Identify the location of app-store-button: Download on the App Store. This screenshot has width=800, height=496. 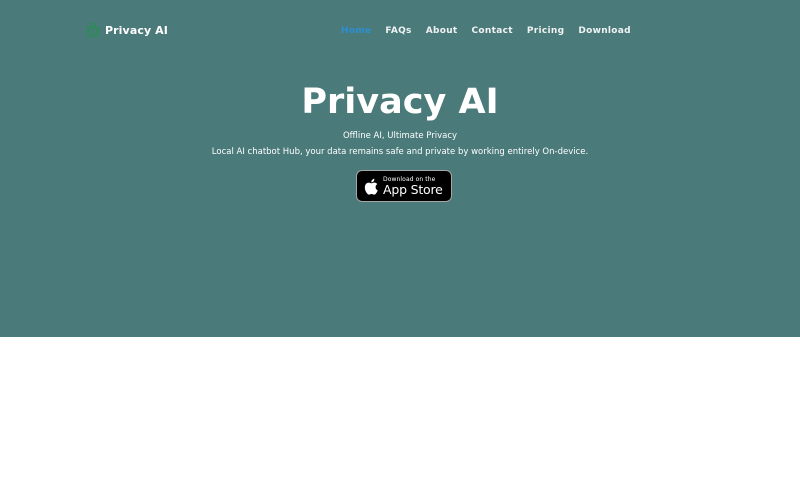
(404, 186).